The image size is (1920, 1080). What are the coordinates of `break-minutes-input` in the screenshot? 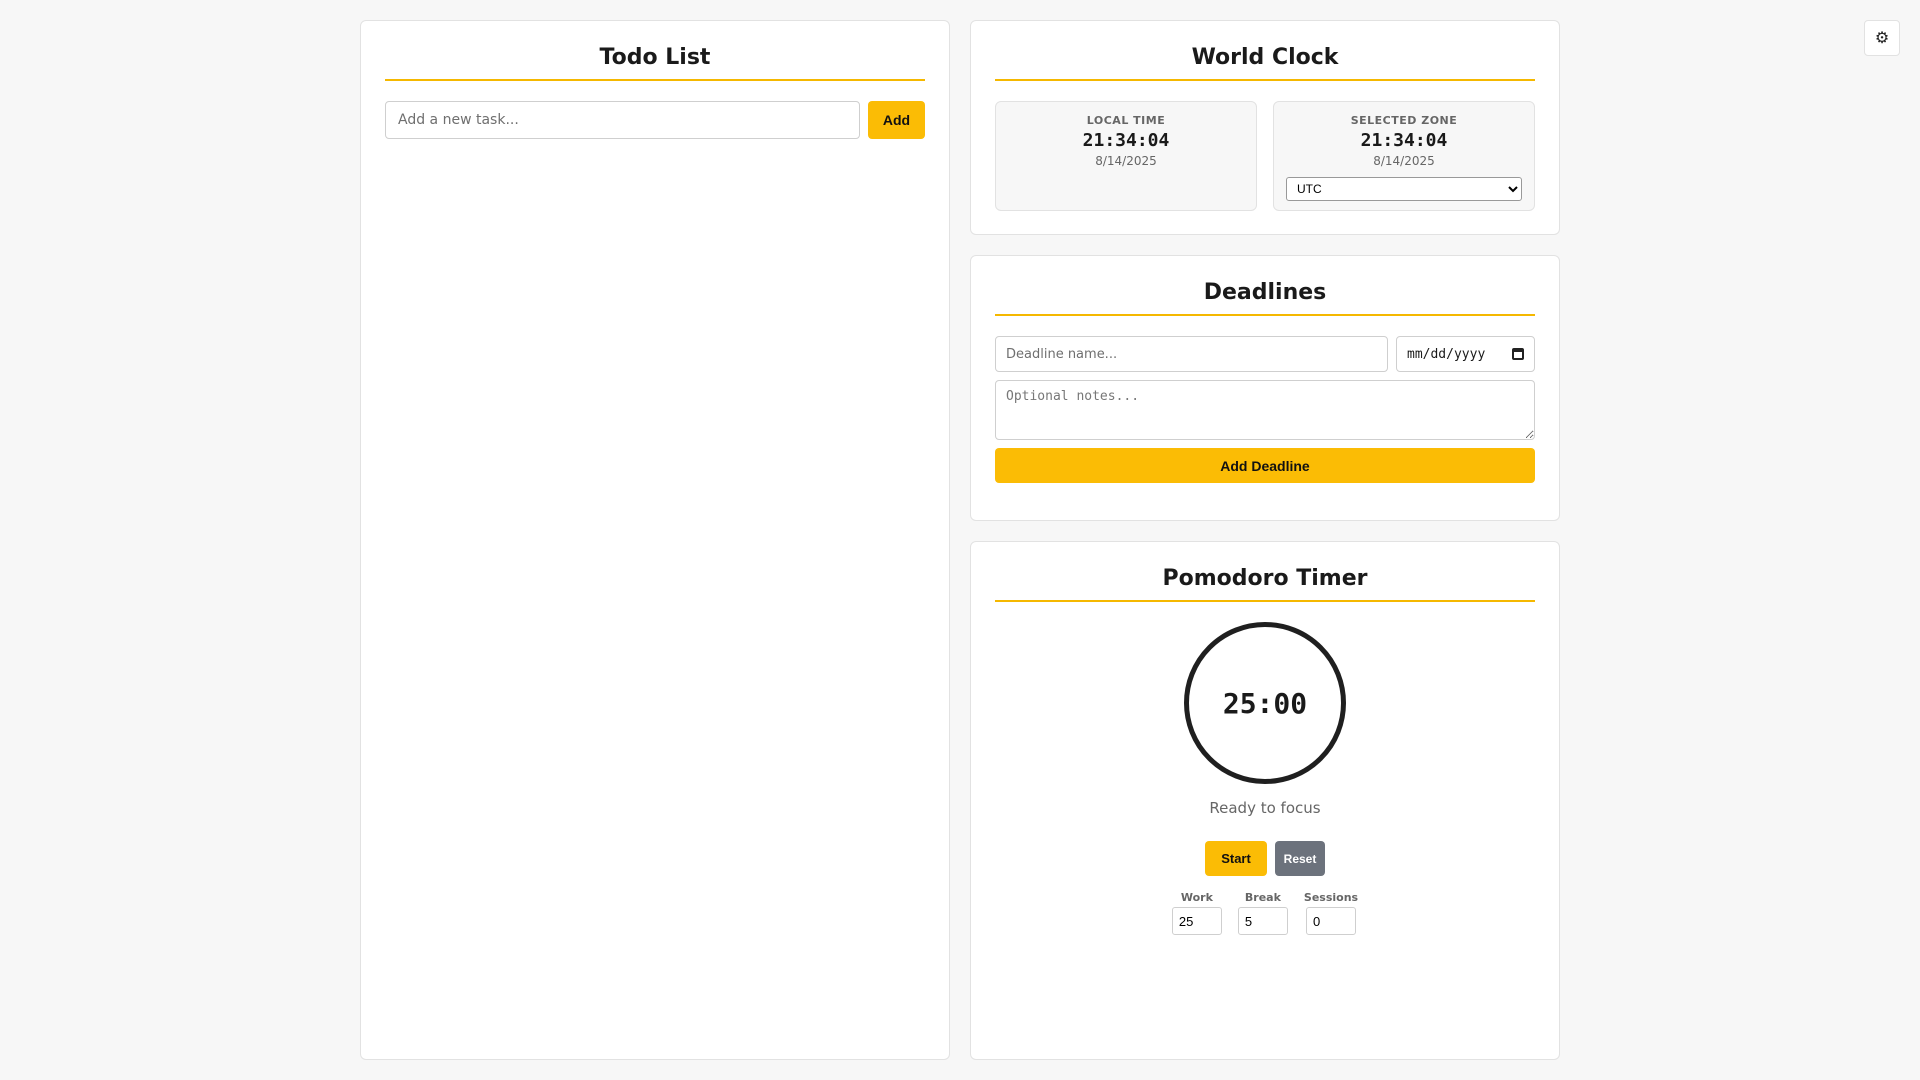 It's located at (1262, 921).